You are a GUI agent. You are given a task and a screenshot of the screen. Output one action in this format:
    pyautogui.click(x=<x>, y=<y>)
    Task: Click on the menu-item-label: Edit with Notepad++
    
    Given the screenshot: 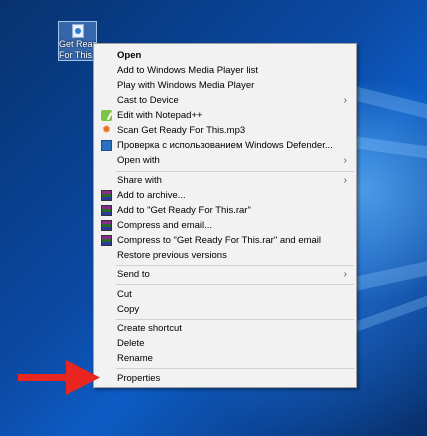 What is the action you would take?
    pyautogui.click(x=160, y=115)
    